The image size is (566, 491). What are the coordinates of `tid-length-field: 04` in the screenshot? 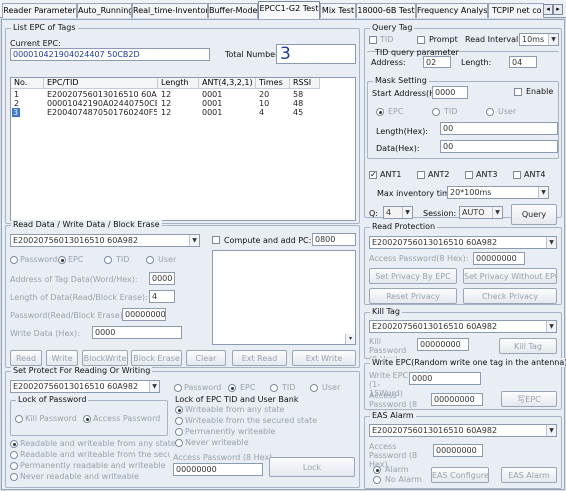 It's located at (523, 62).